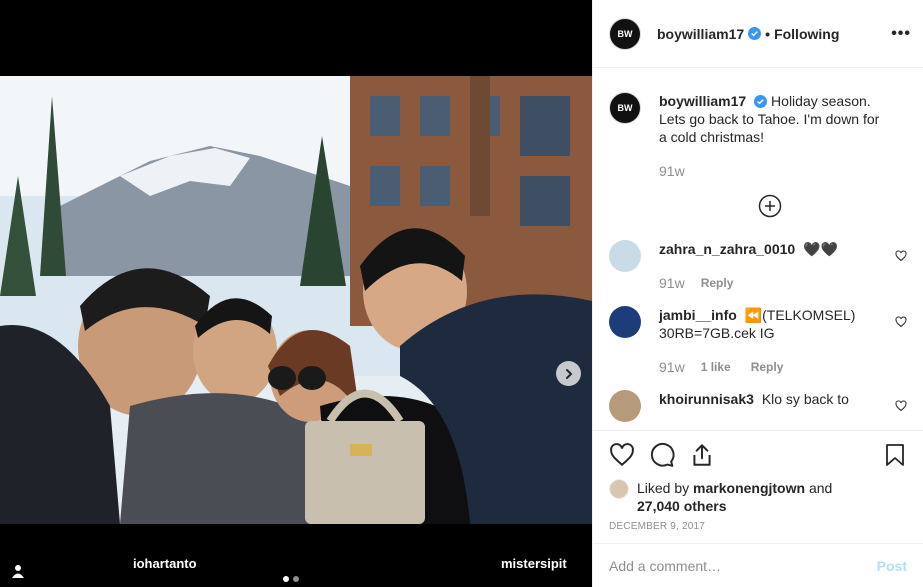  Describe the element at coordinates (758, 455) in the screenshot. I see `action-bar` at that location.